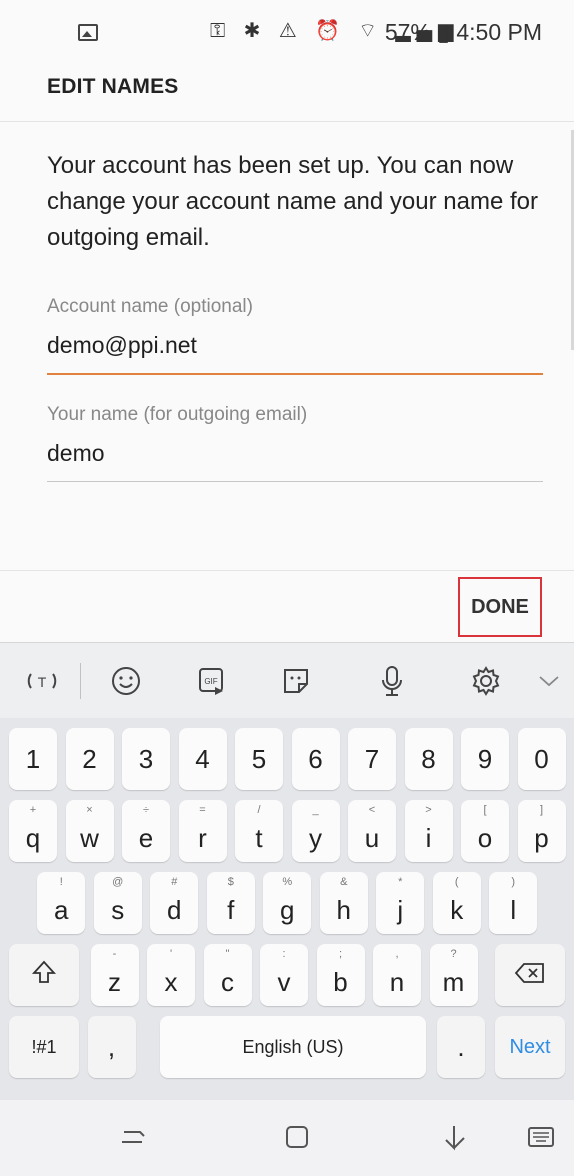 This screenshot has height=1176, width=574. Describe the element at coordinates (295, 374) in the screenshot. I see `account-name-underline` at that location.